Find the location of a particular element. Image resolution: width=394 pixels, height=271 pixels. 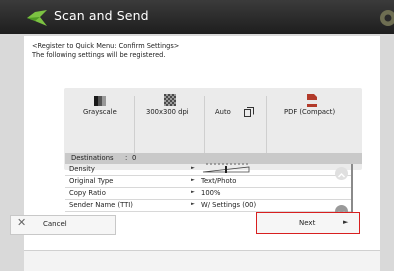

destinations-label: Destinations is located at coordinates (92, 158).